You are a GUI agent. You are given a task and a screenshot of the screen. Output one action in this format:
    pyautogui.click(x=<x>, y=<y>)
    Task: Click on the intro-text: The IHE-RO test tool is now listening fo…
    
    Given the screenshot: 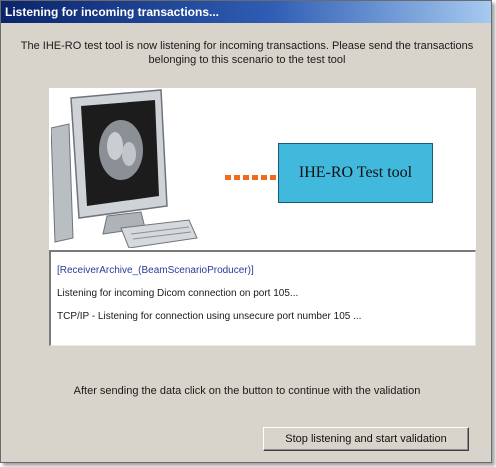 What is the action you would take?
    pyautogui.click(x=247, y=53)
    